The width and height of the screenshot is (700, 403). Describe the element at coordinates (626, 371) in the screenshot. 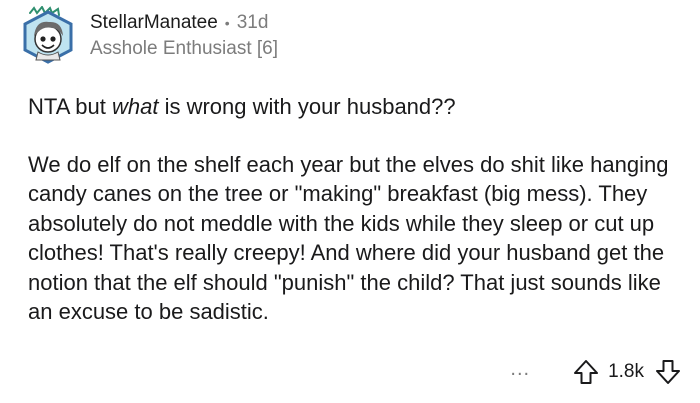

I see `vote-score: 1.8k` at that location.